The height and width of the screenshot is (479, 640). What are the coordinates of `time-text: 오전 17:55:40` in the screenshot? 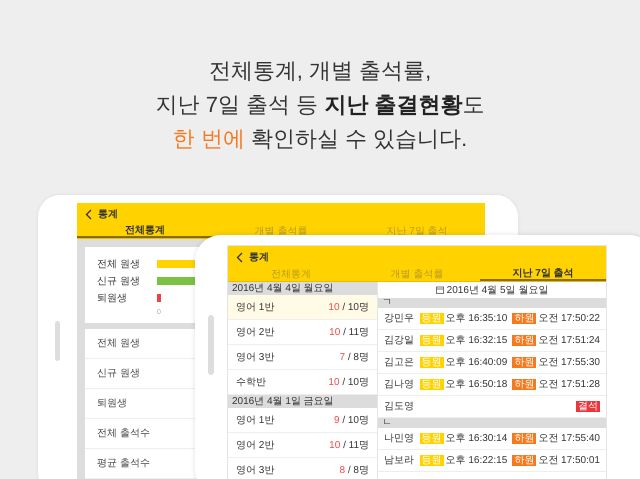 It's located at (569, 439).